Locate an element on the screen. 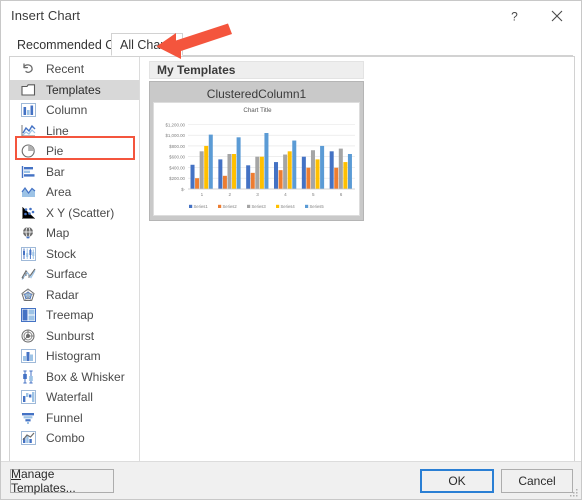 The image size is (582, 500). sidebar-item-scatter-label: X Y (Scatter) is located at coordinates (80, 212).